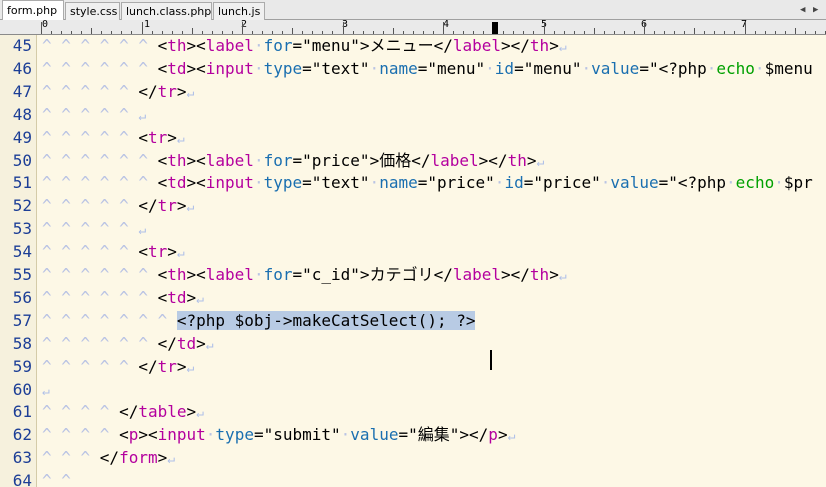  I want to click on code-line: 61 ^ ^ ^ ^ </table>↵, so click(413, 411).